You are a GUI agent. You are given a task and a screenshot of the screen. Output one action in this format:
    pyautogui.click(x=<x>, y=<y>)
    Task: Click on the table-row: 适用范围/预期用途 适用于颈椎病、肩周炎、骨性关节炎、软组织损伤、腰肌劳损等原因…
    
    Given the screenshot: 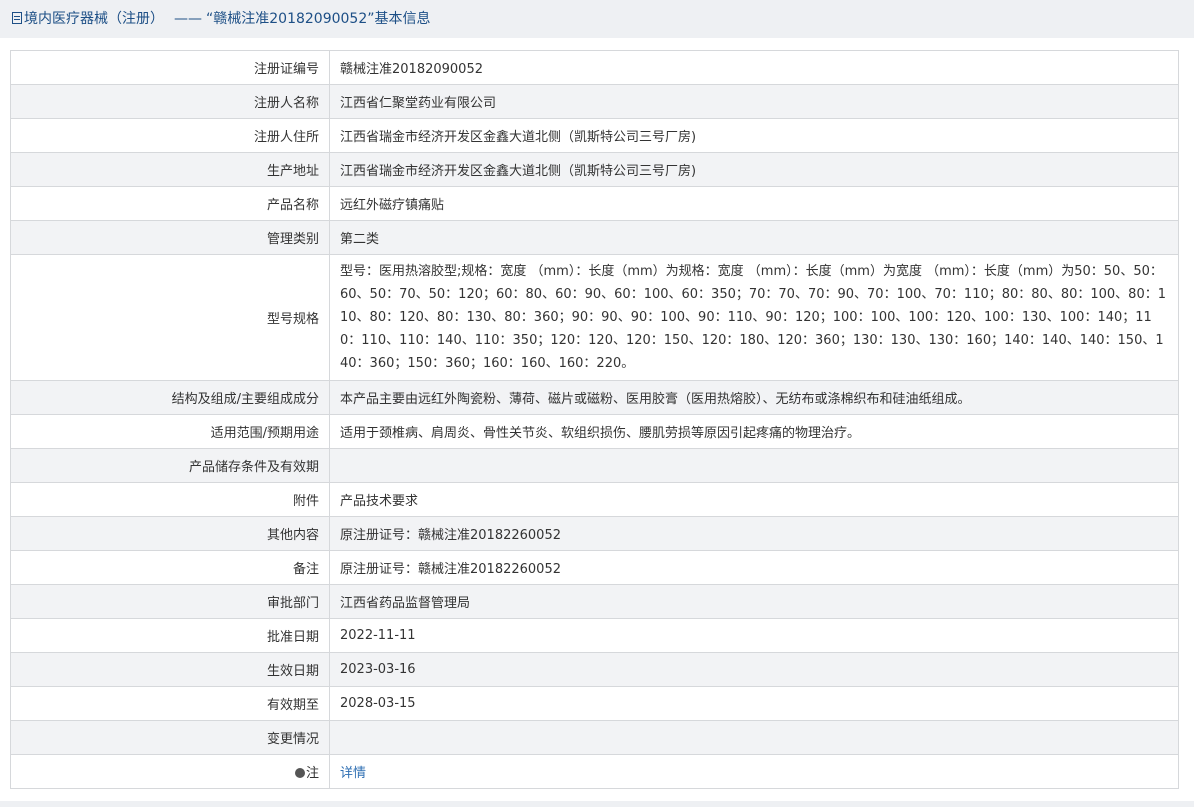 What is the action you would take?
    pyautogui.click(x=594, y=431)
    